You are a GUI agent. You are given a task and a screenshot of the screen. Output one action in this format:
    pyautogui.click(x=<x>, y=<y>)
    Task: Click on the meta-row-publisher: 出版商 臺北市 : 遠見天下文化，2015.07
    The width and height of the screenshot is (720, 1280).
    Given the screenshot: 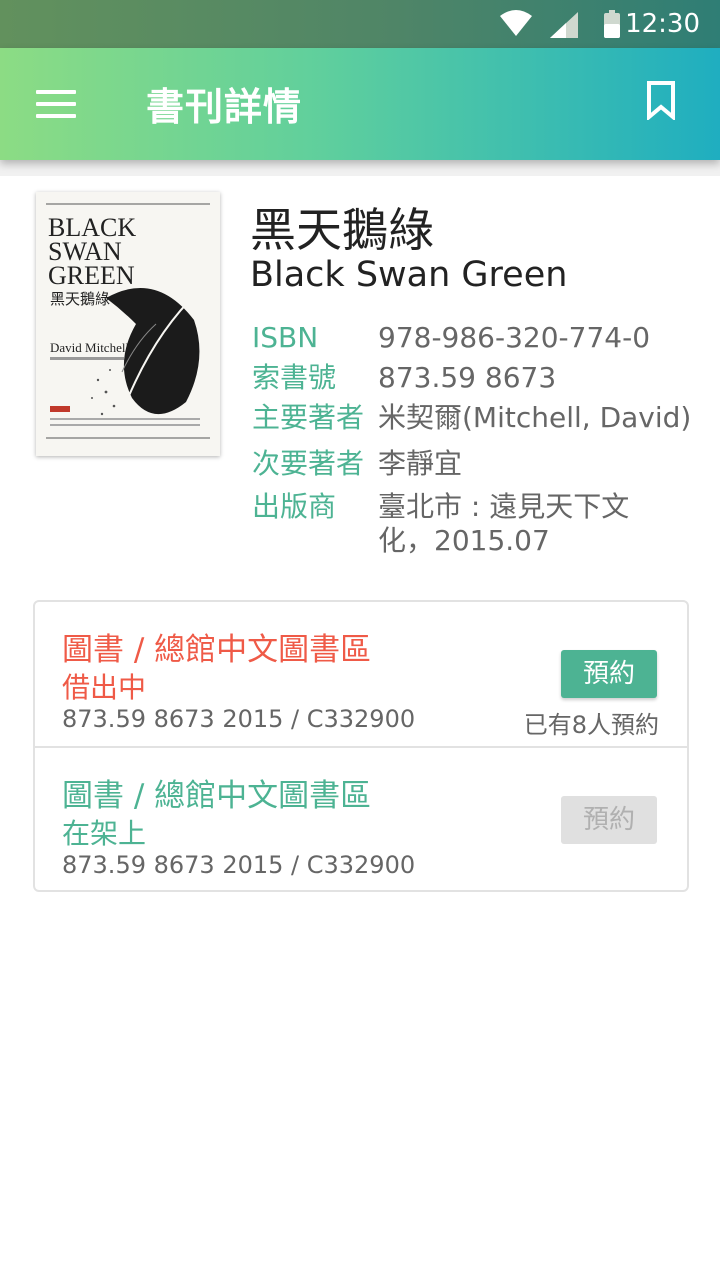 What is the action you would take?
    pyautogui.click(x=472, y=524)
    